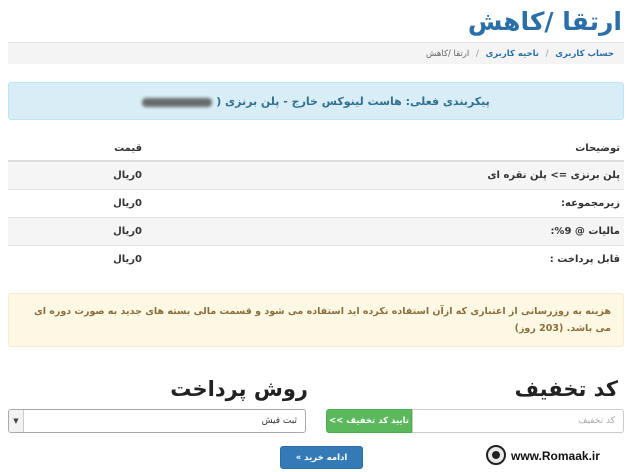 The image size is (632, 472). I want to click on table-row: زیرمجموعه: 0ریال, so click(316, 203).